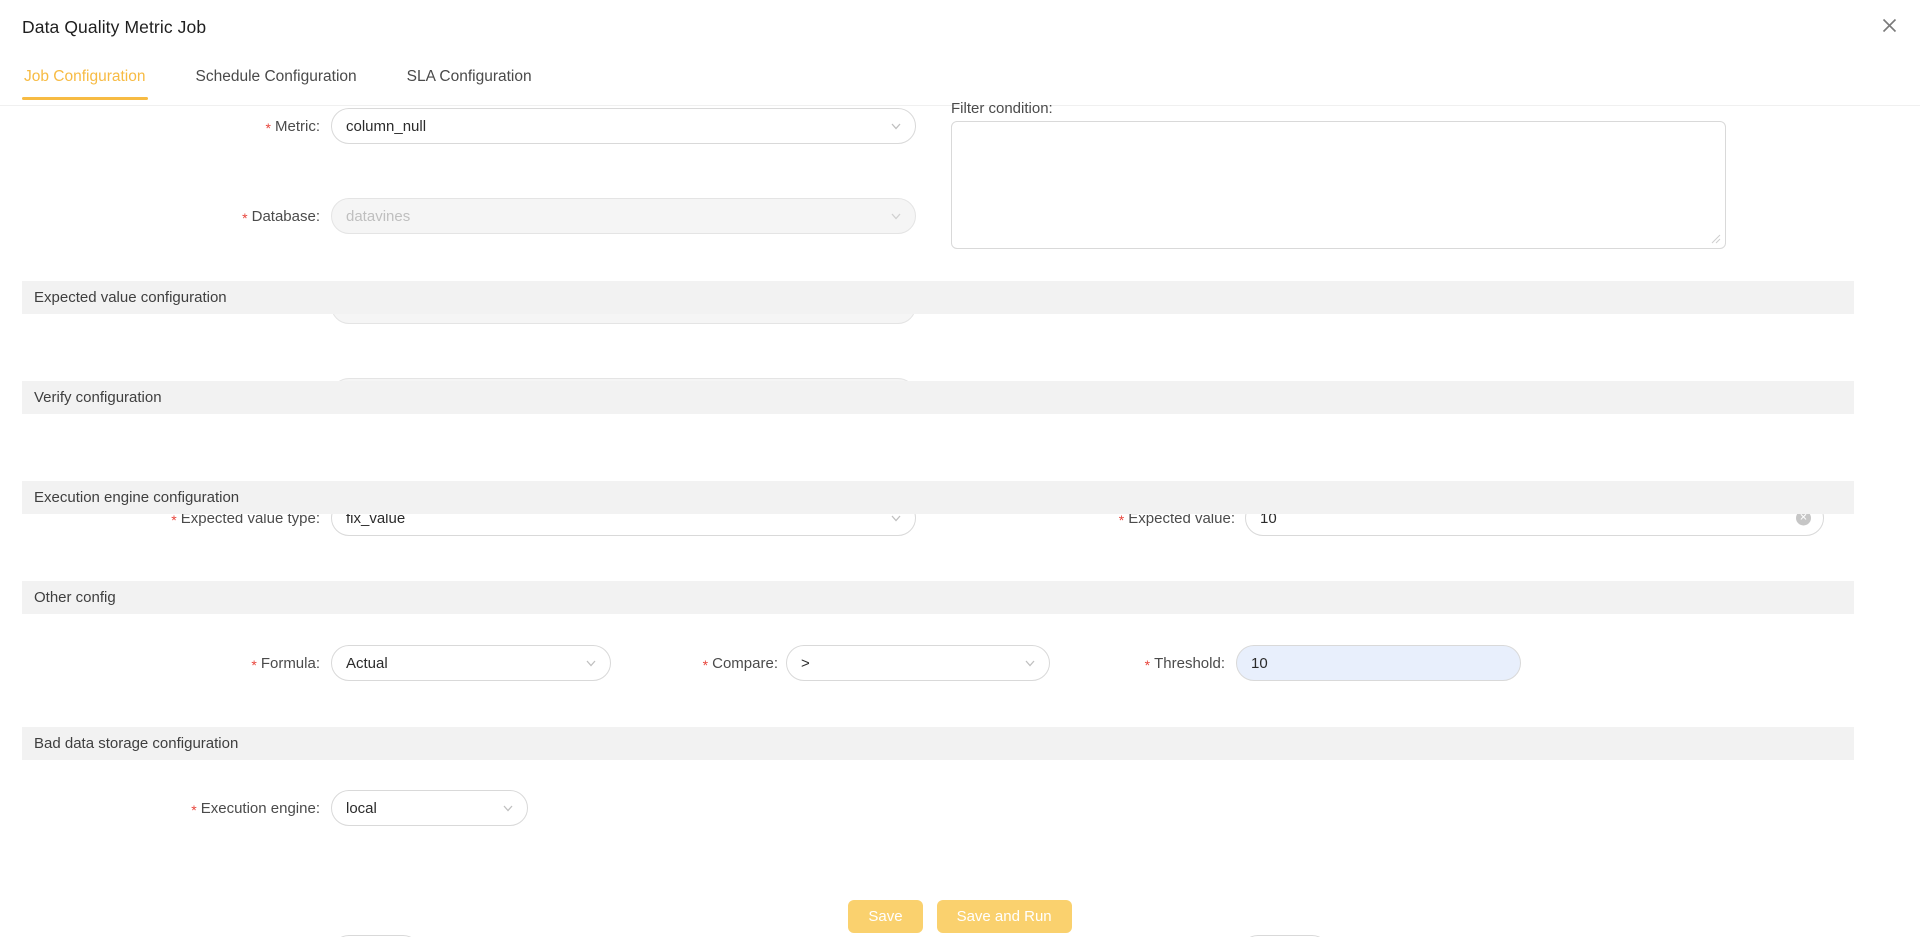 This screenshot has width=1920, height=937. What do you see at coordinates (740, 664) in the screenshot?
I see `compare-label: * Compare:` at bounding box center [740, 664].